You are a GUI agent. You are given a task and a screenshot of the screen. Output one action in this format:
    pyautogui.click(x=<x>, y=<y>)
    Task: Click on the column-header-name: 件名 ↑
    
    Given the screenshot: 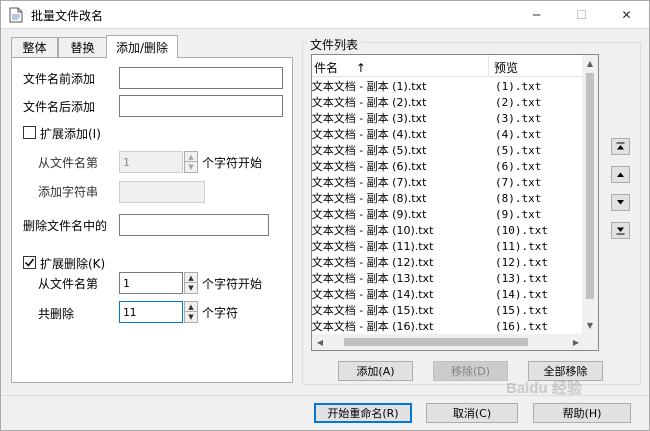 What is the action you would take?
    pyautogui.click(x=340, y=67)
    